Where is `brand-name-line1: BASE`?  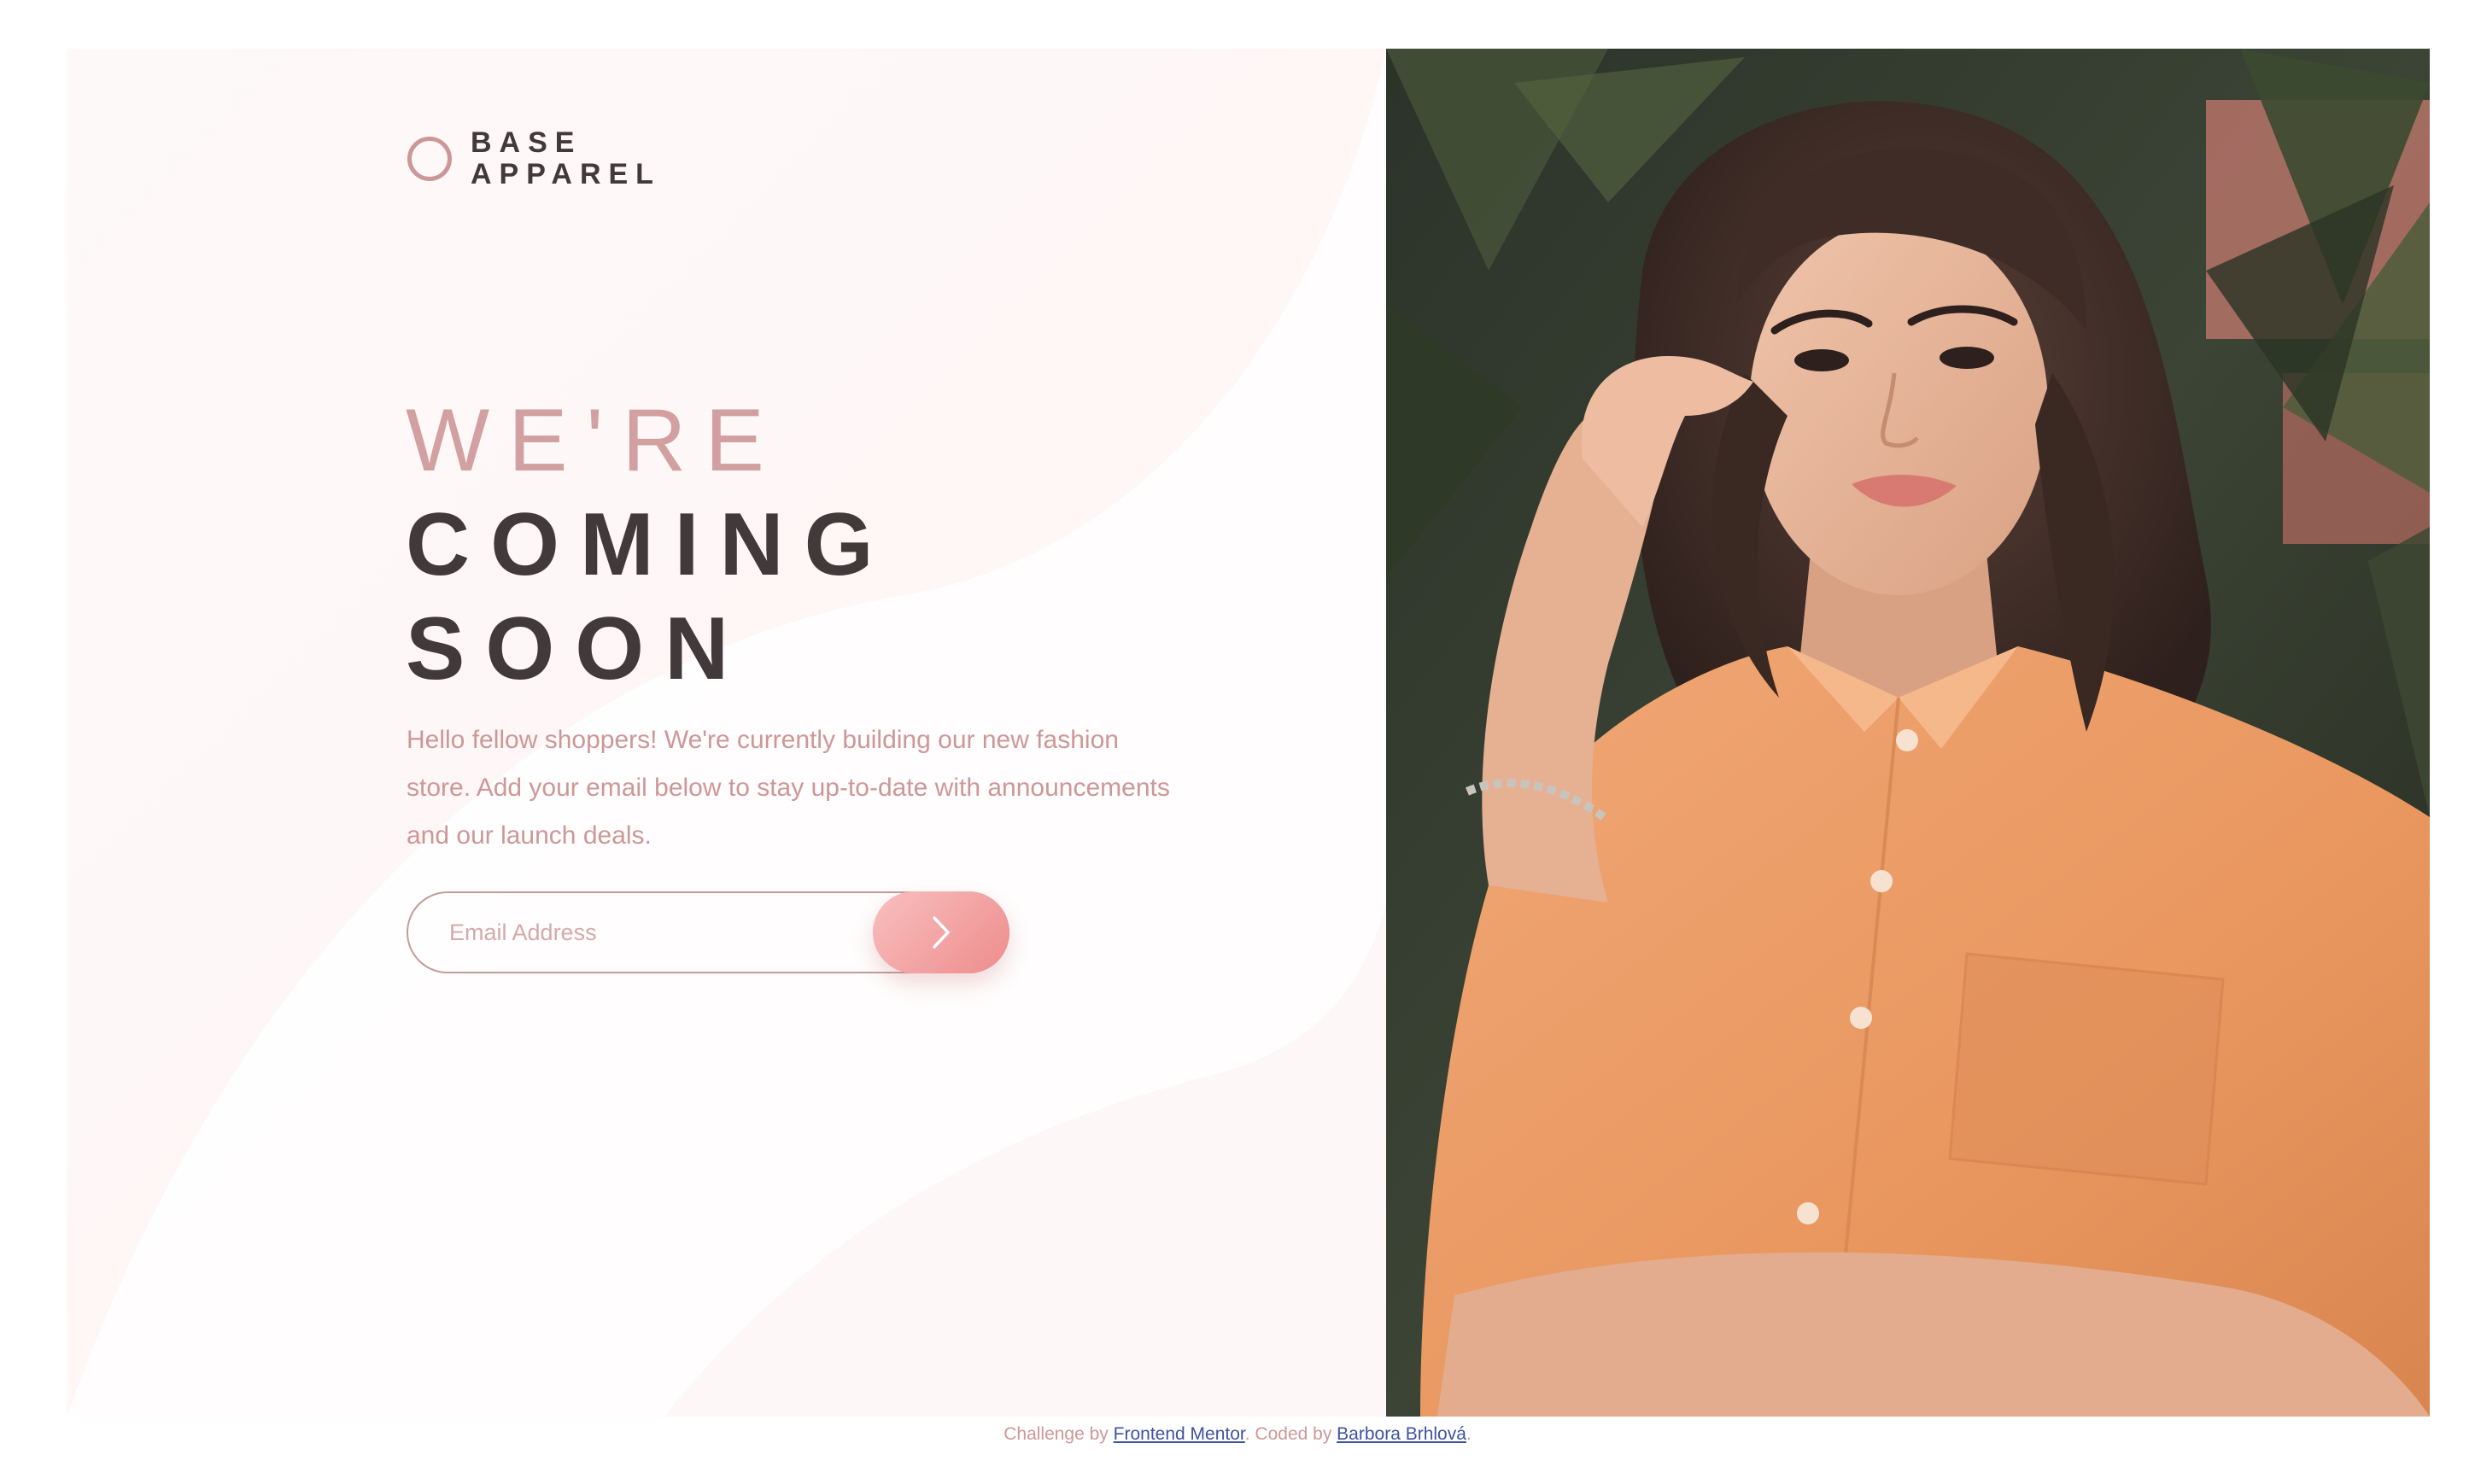 brand-name-line1: BASE is located at coordinates (526, 143).